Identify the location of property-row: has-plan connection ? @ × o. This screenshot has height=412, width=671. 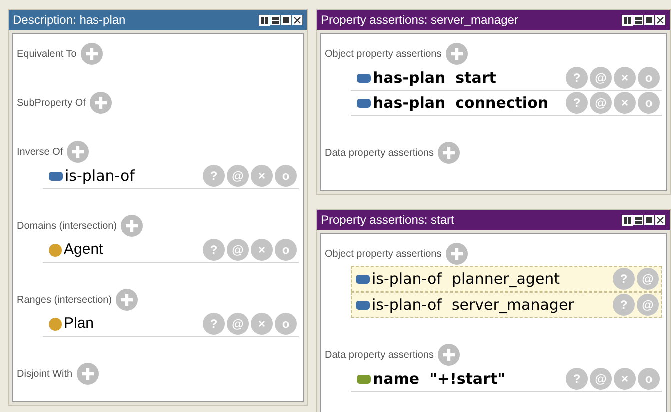
(506, 103).